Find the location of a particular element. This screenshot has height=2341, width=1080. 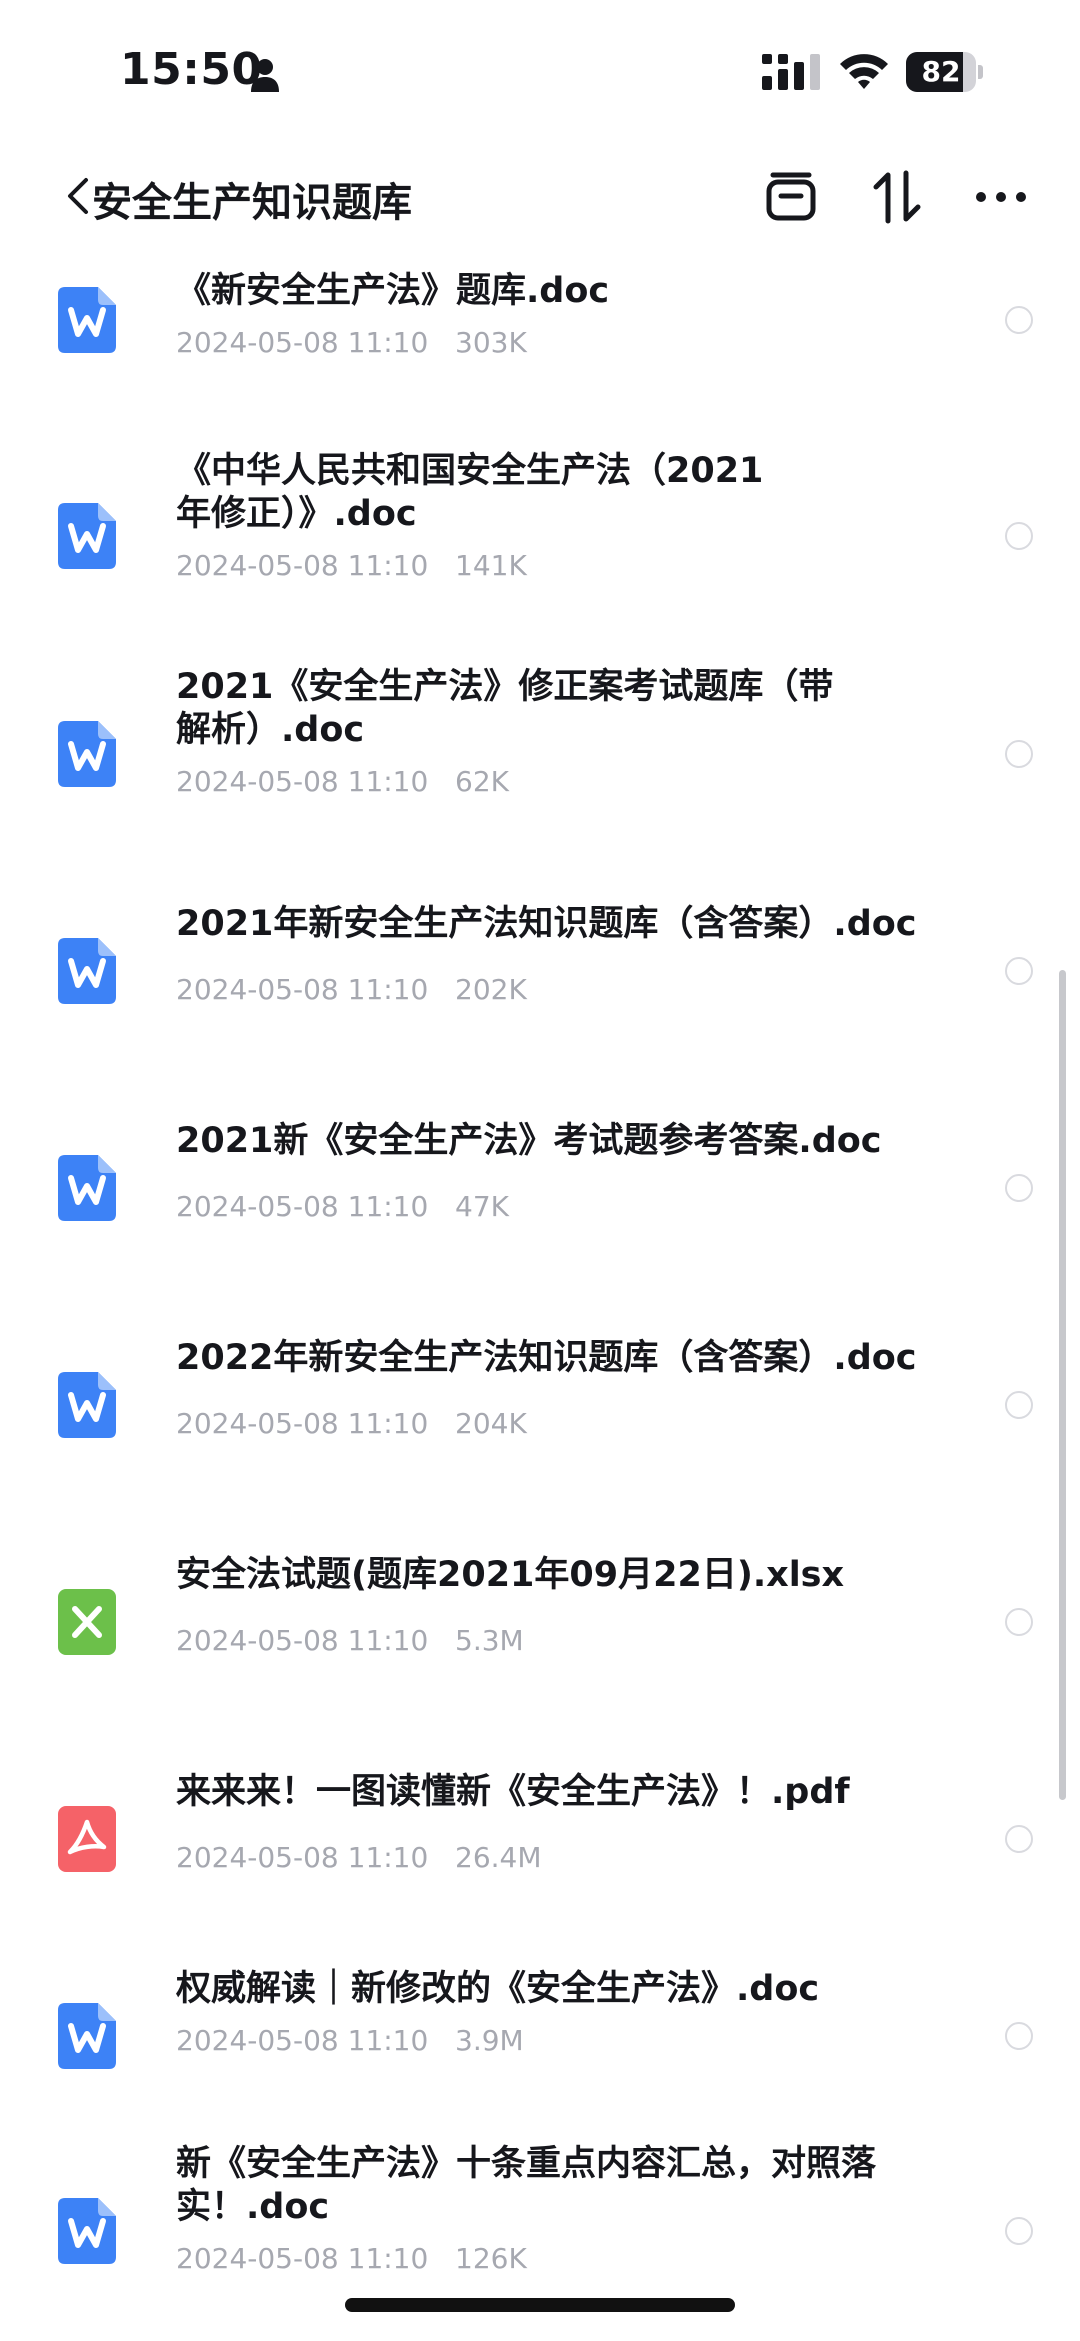

file-size: 126K is located at coordinates (491, 2258).